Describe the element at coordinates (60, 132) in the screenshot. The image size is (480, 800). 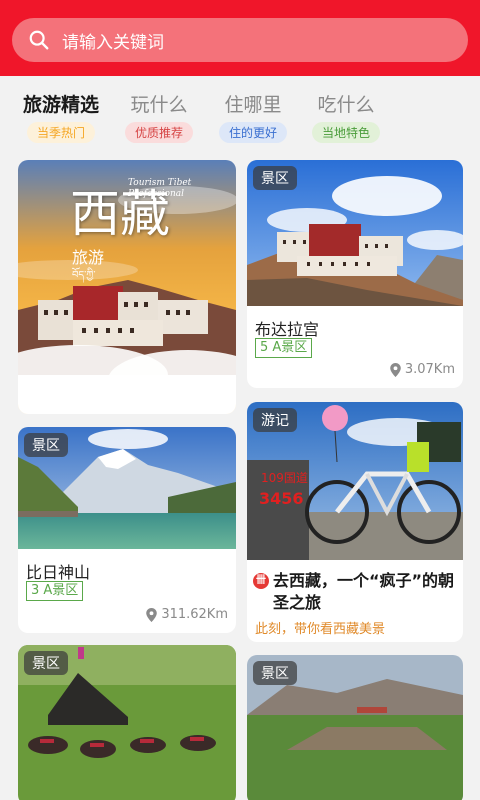
I see `tab-tag: 当季热门` at that location.